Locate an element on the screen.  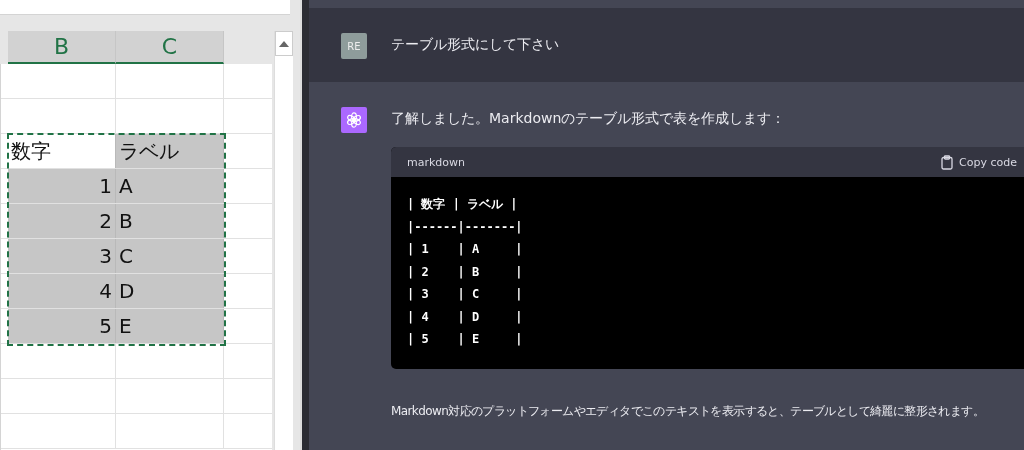
avatar-initials: RE is located at coordinates (354, 46).